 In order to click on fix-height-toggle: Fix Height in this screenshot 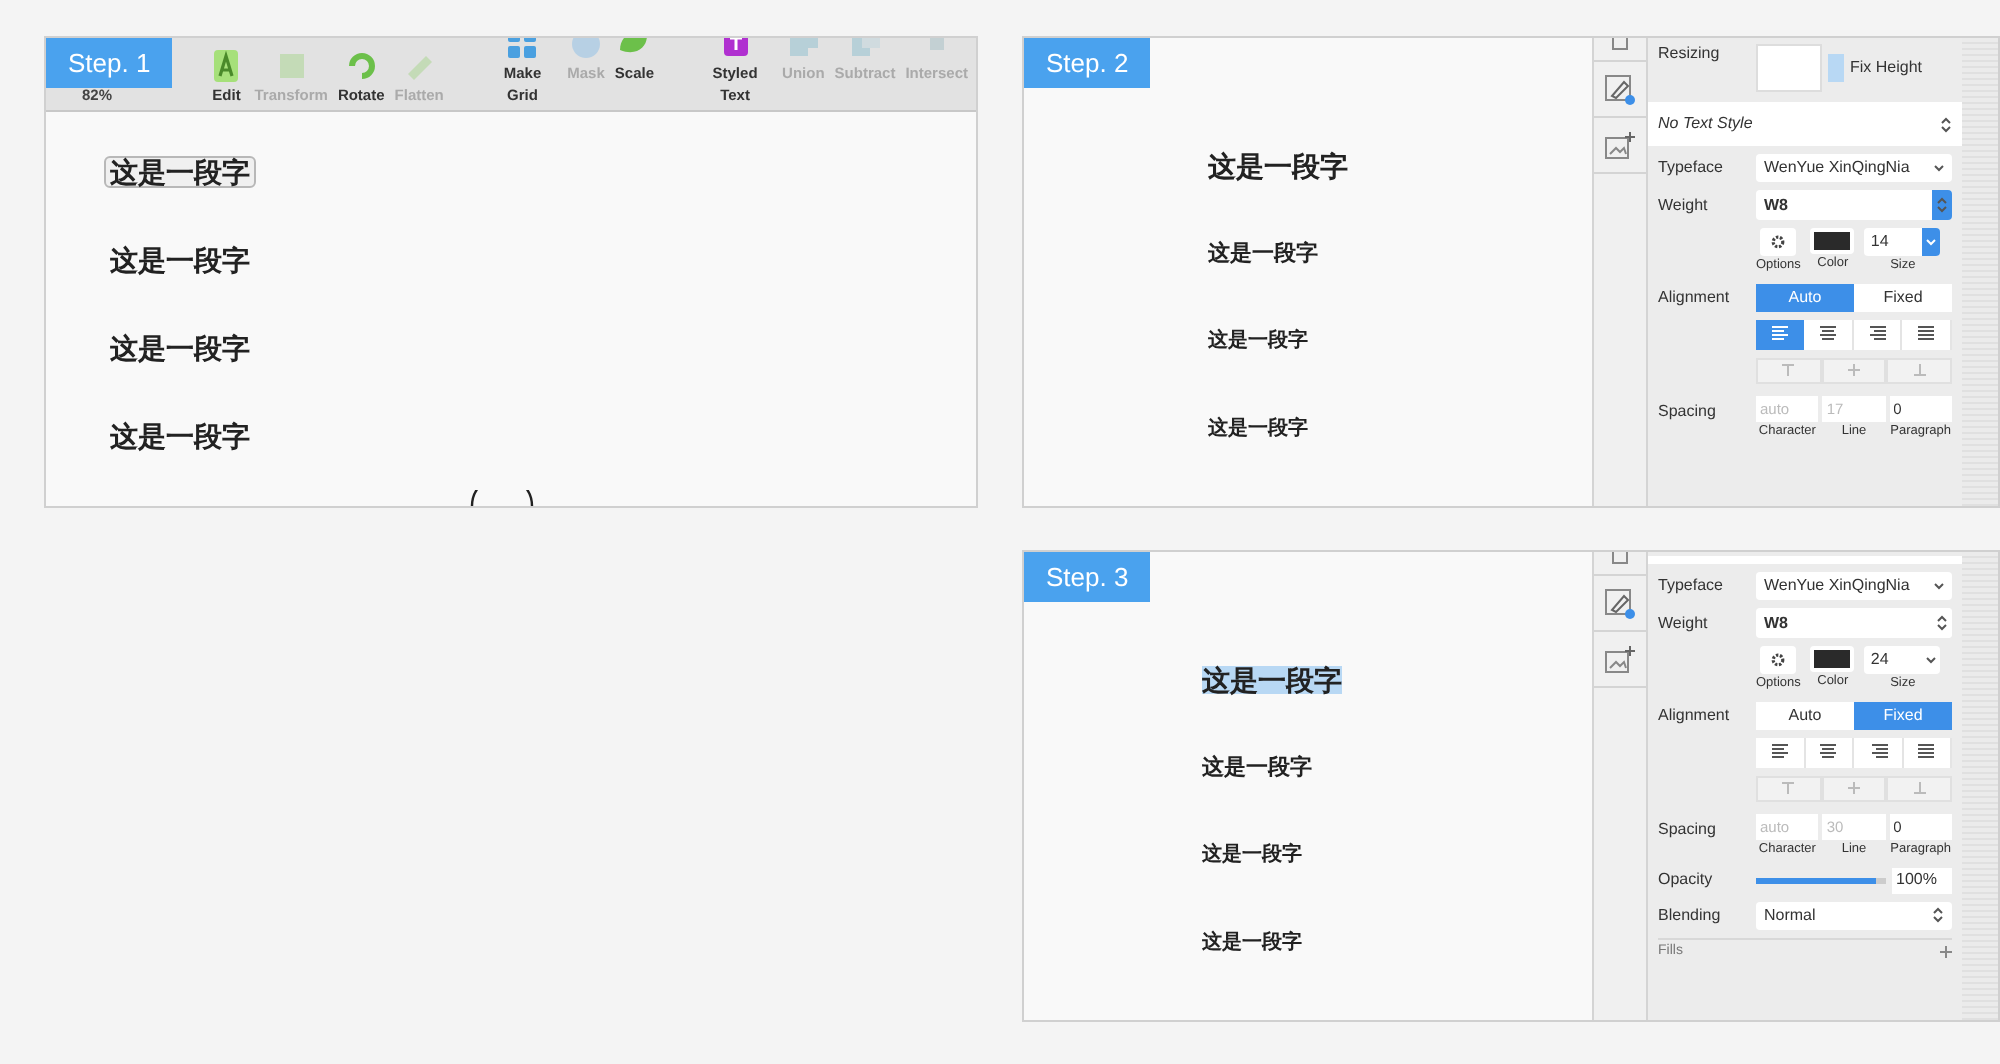, I will do `click(1875, 68)`.